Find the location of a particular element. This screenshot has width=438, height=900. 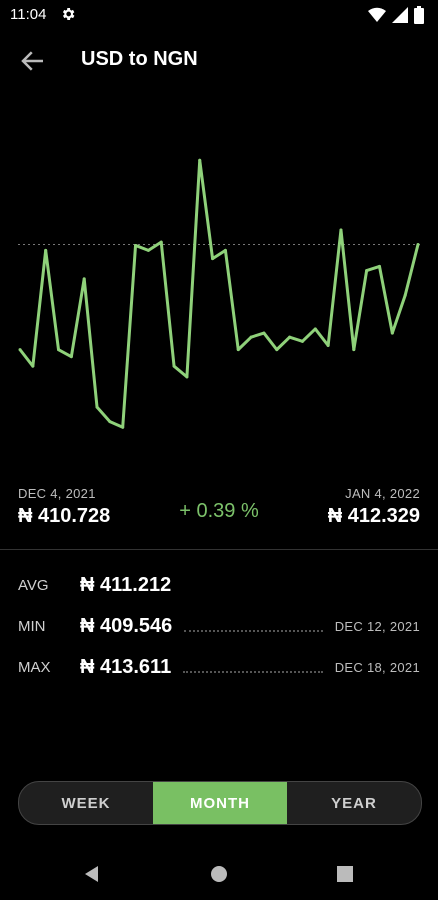

end-date: JAN 4, 2022 is located at coordinates (382, 493).